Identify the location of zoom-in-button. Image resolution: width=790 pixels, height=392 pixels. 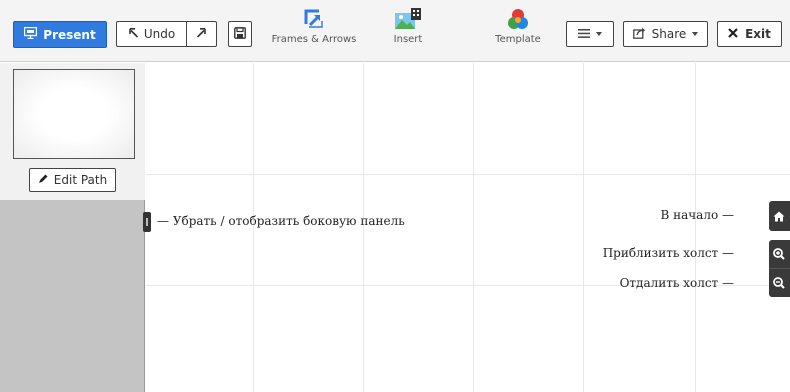
(779, 254).